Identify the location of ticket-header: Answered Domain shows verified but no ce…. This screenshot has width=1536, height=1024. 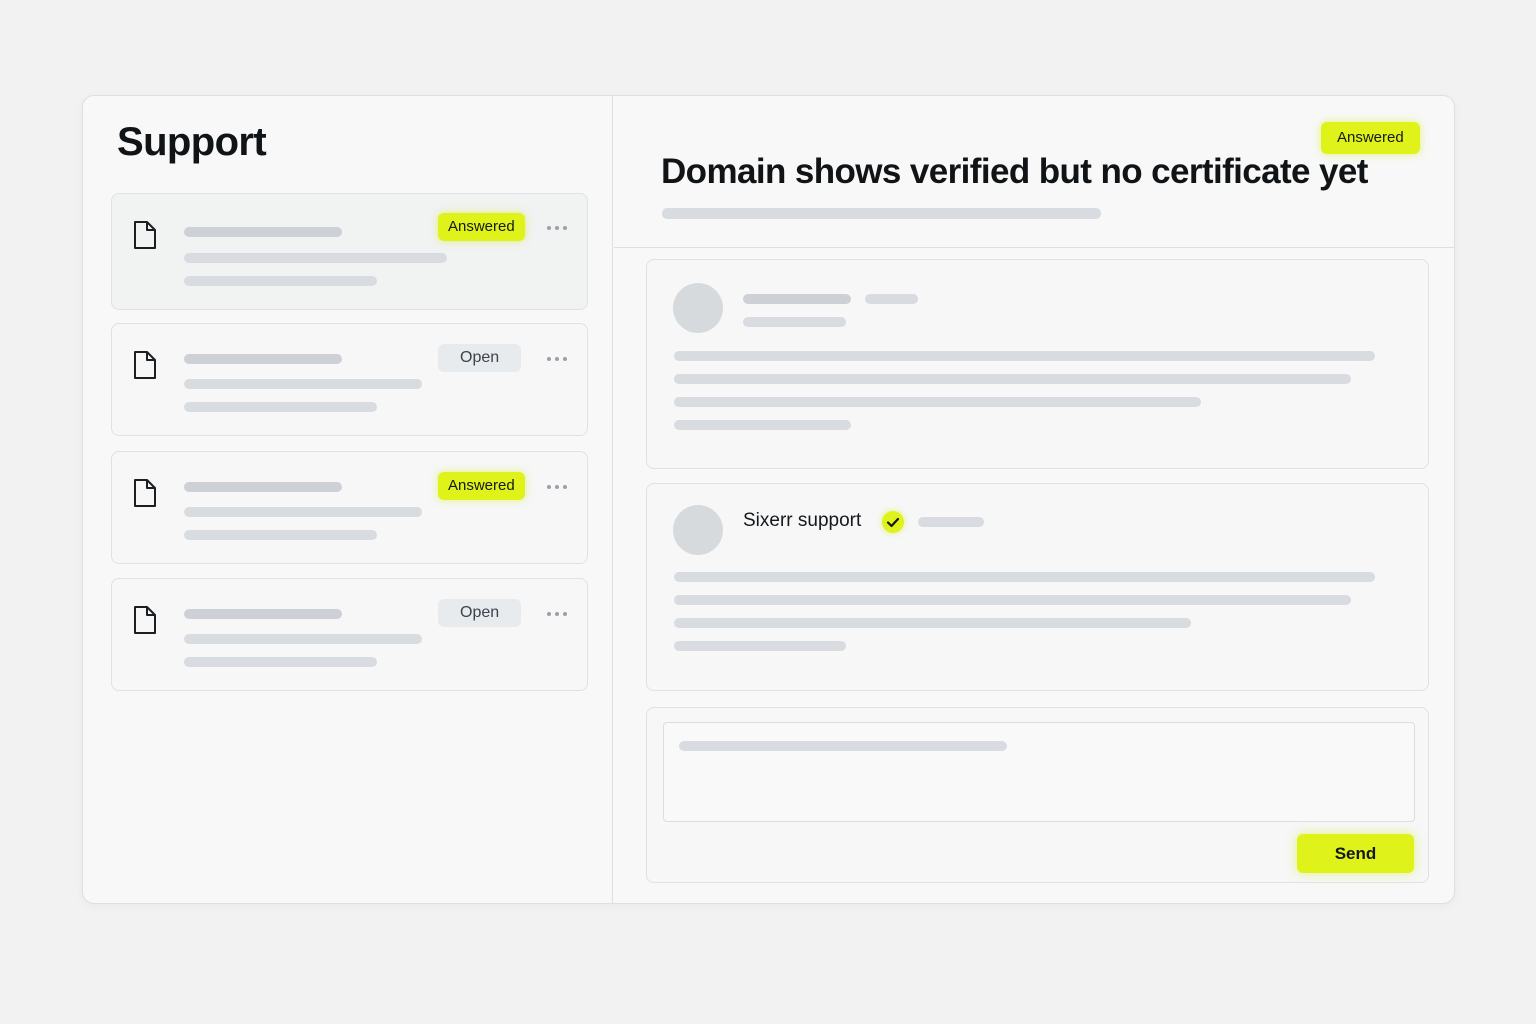
(1034, 172).